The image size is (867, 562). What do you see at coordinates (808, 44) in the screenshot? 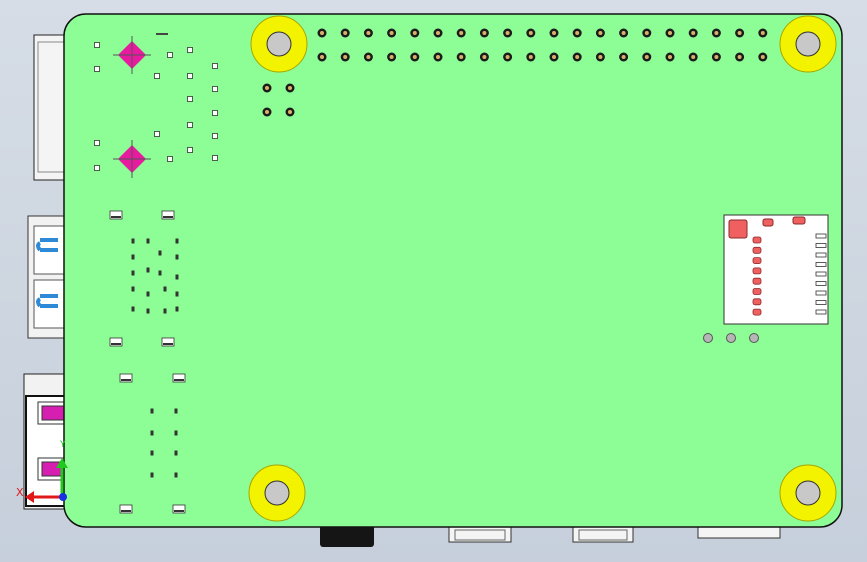
I see `mount-hole-top-right` at bounding box center [808, 44].